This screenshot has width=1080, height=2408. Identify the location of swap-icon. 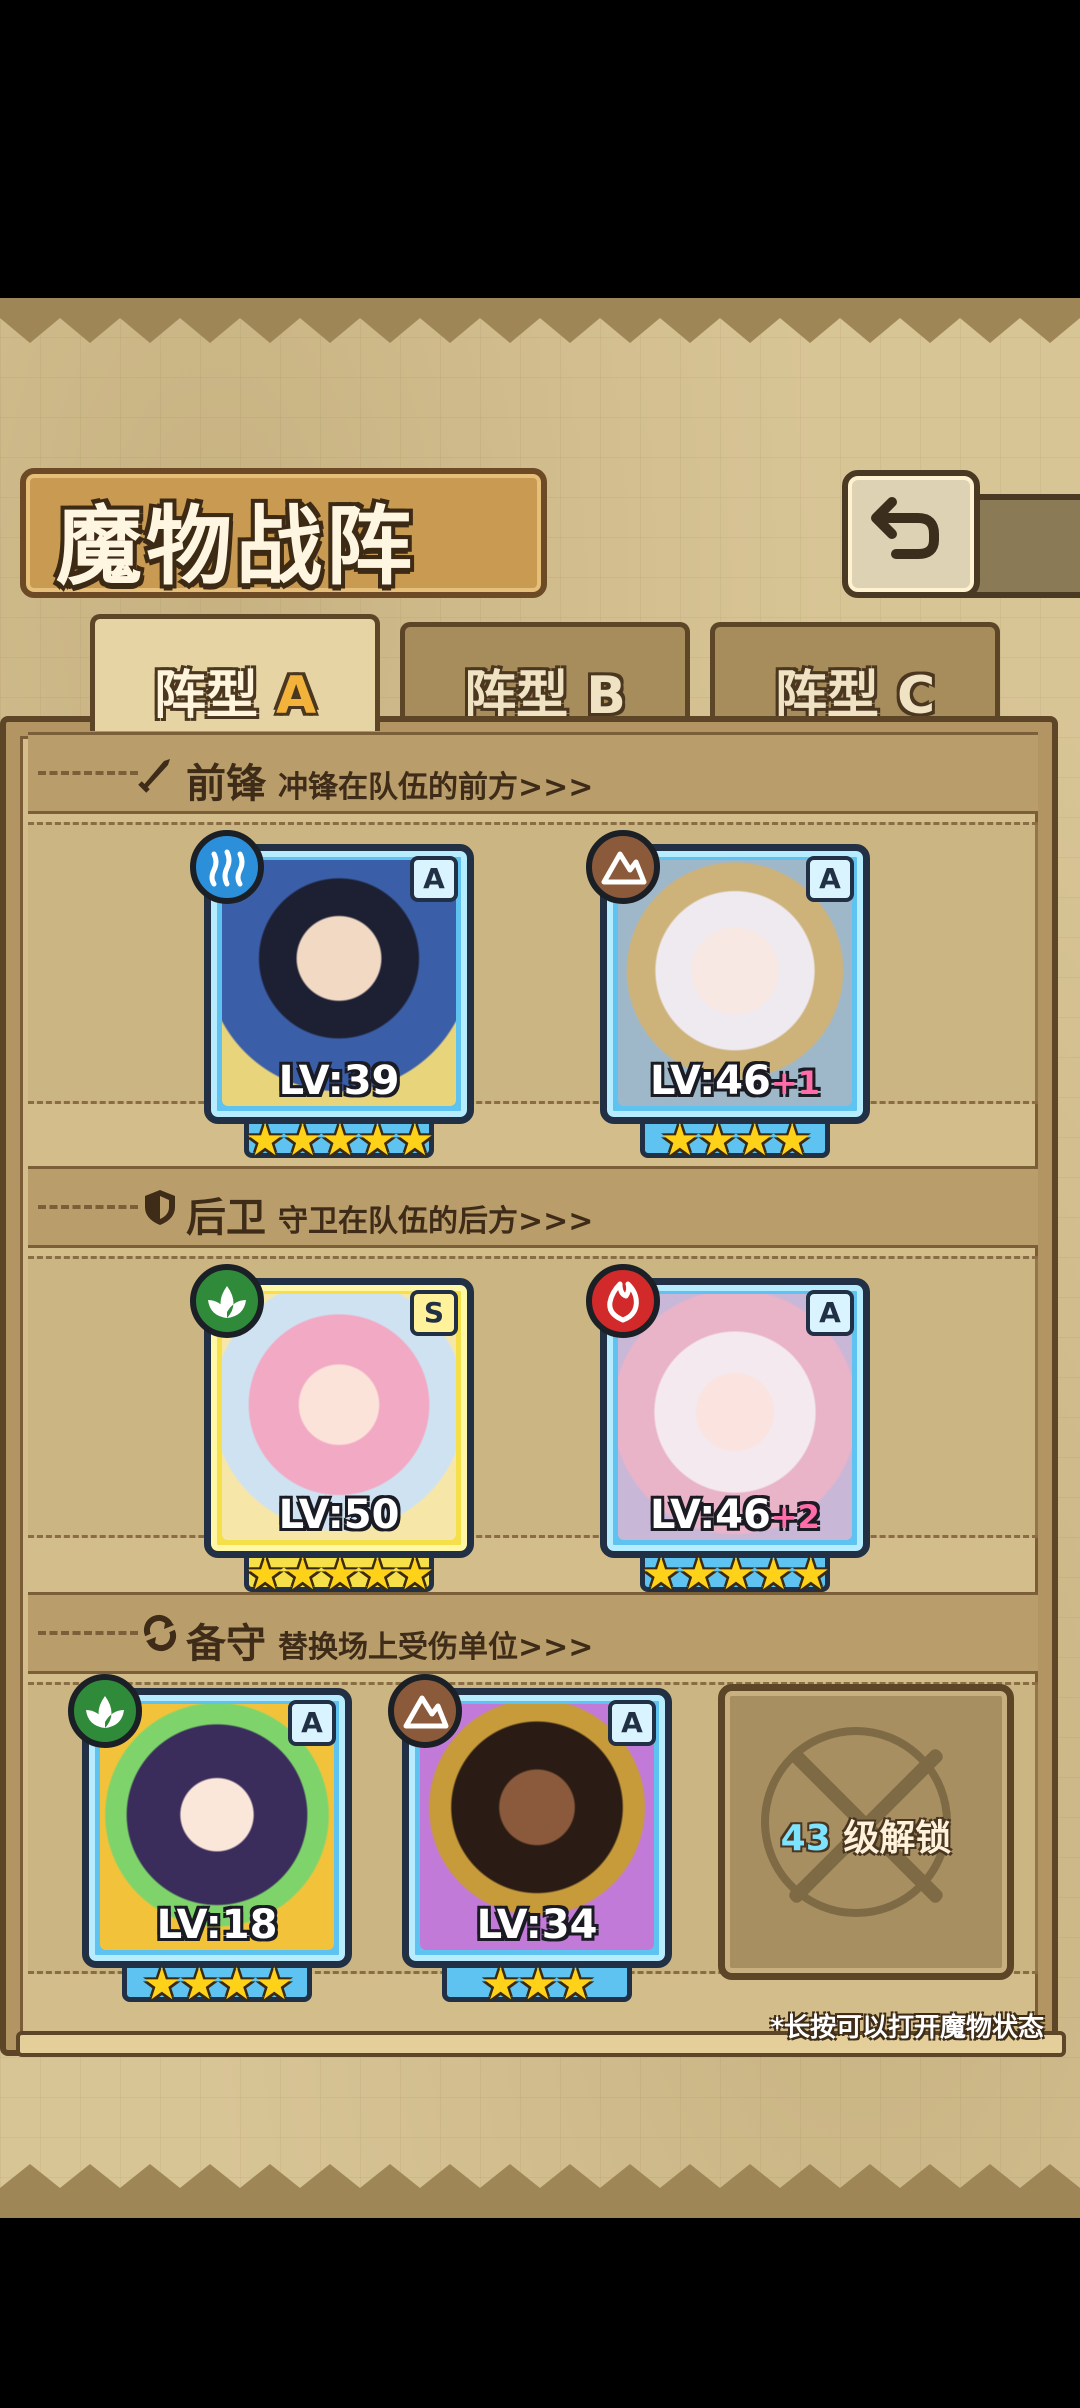
(160, 1633).